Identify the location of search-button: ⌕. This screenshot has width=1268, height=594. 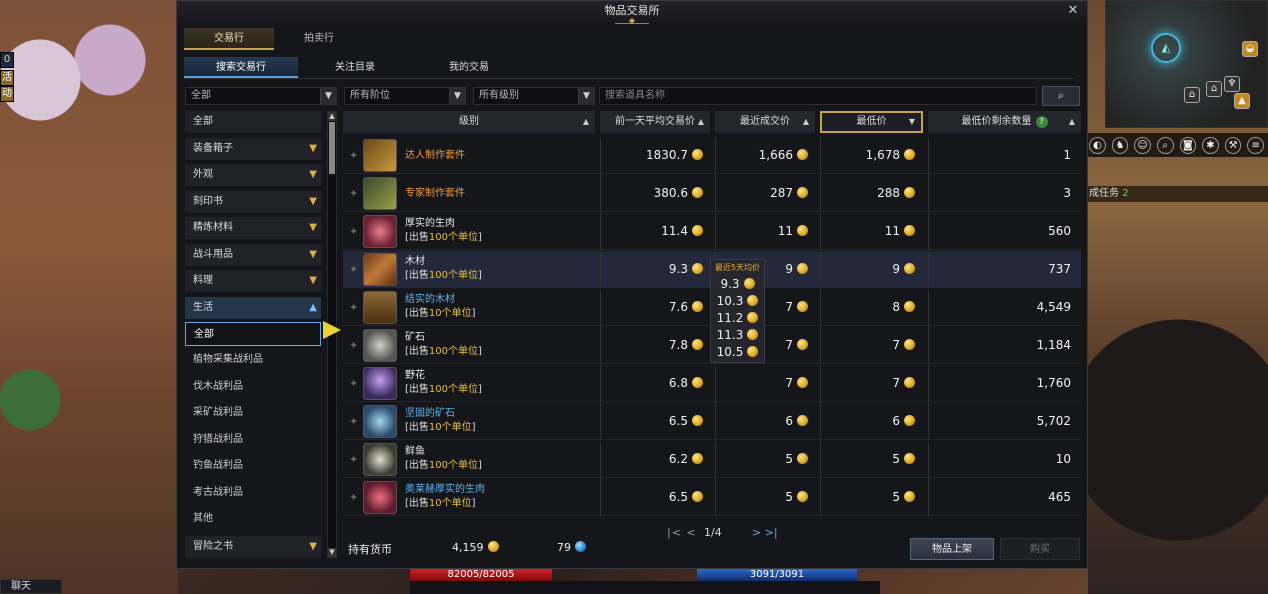
(1061, 96).